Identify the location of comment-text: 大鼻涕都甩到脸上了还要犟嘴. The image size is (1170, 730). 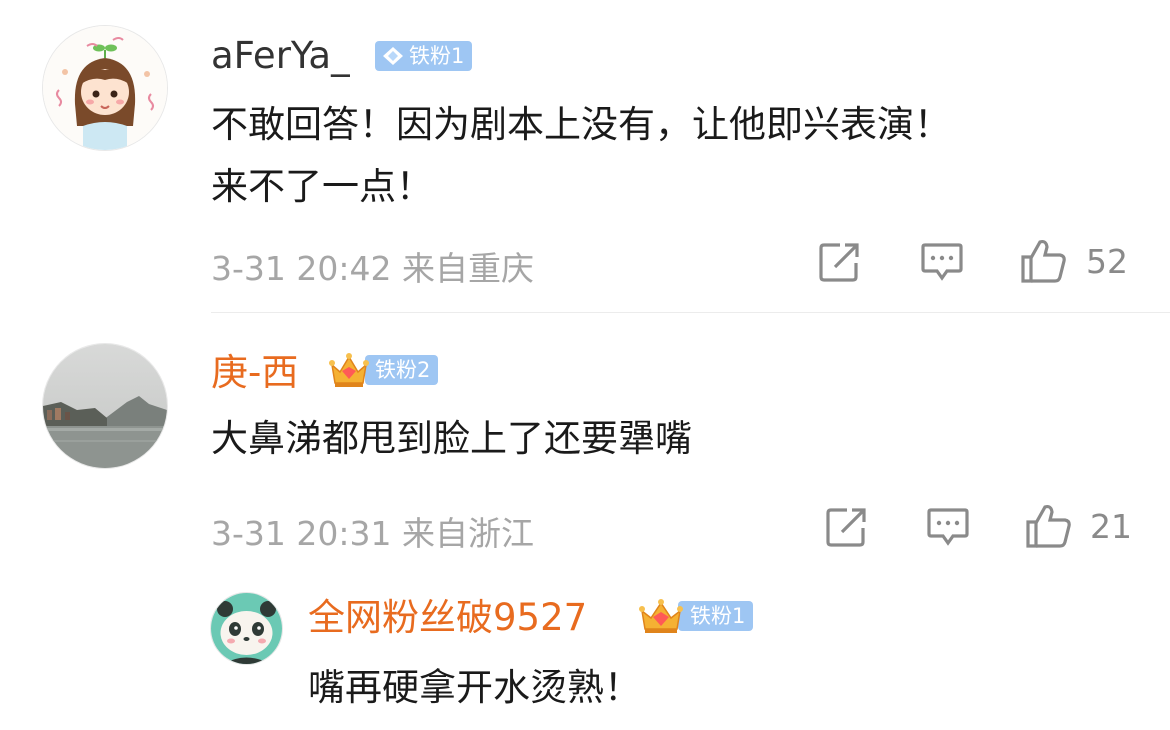
(451, 438).